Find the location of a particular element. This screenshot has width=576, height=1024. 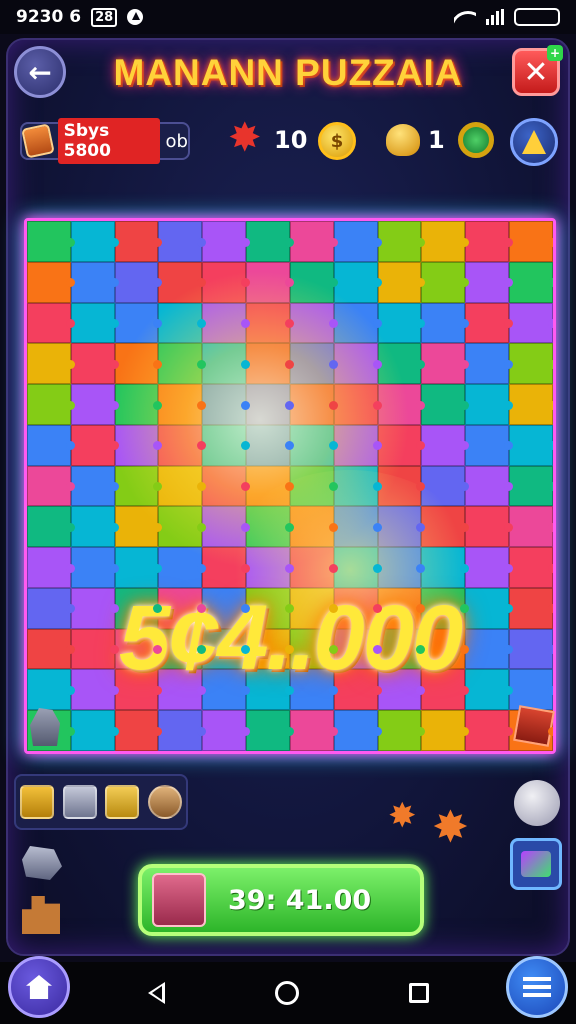

item-creature is located at coordinates (164, 802).